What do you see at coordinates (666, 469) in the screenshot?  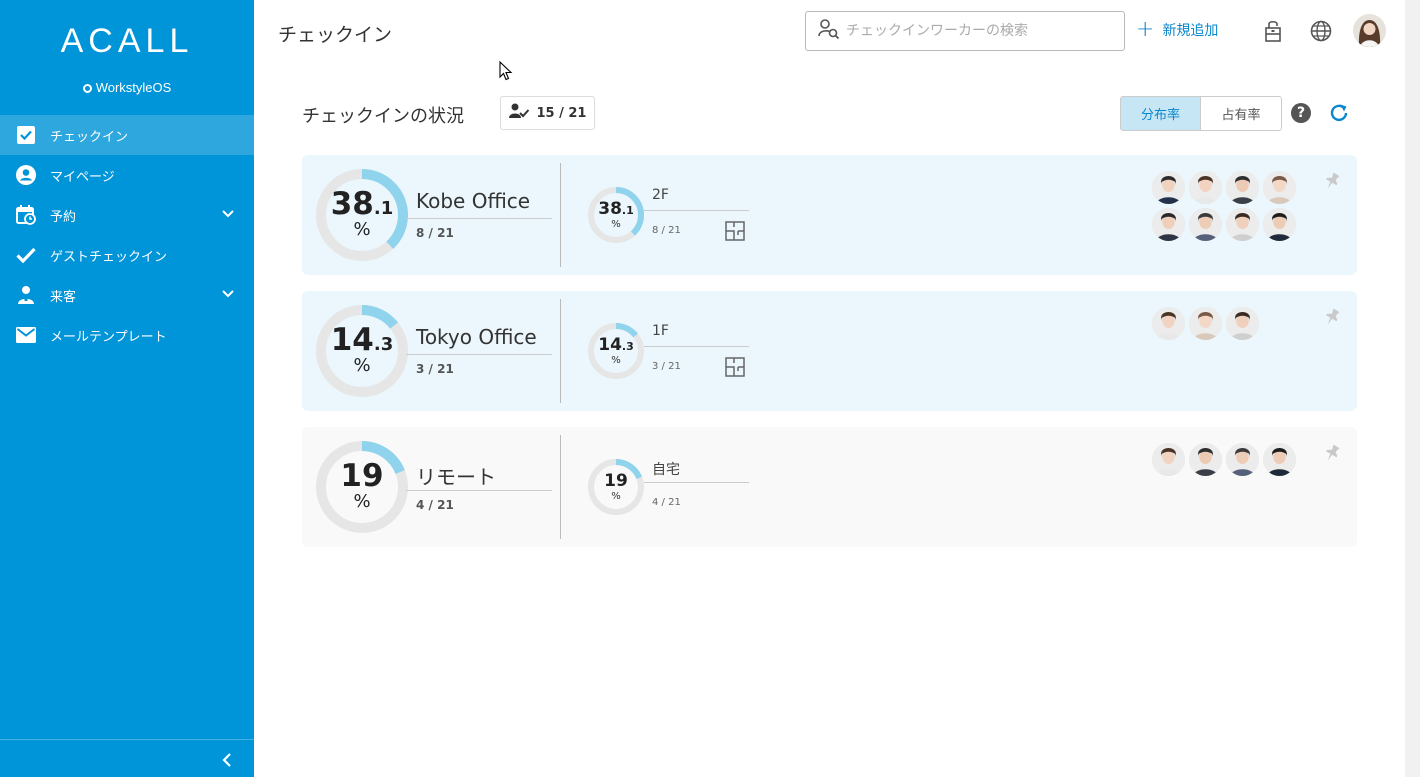 I see `floor-name: 自宅` at bounding box center [666, 469].